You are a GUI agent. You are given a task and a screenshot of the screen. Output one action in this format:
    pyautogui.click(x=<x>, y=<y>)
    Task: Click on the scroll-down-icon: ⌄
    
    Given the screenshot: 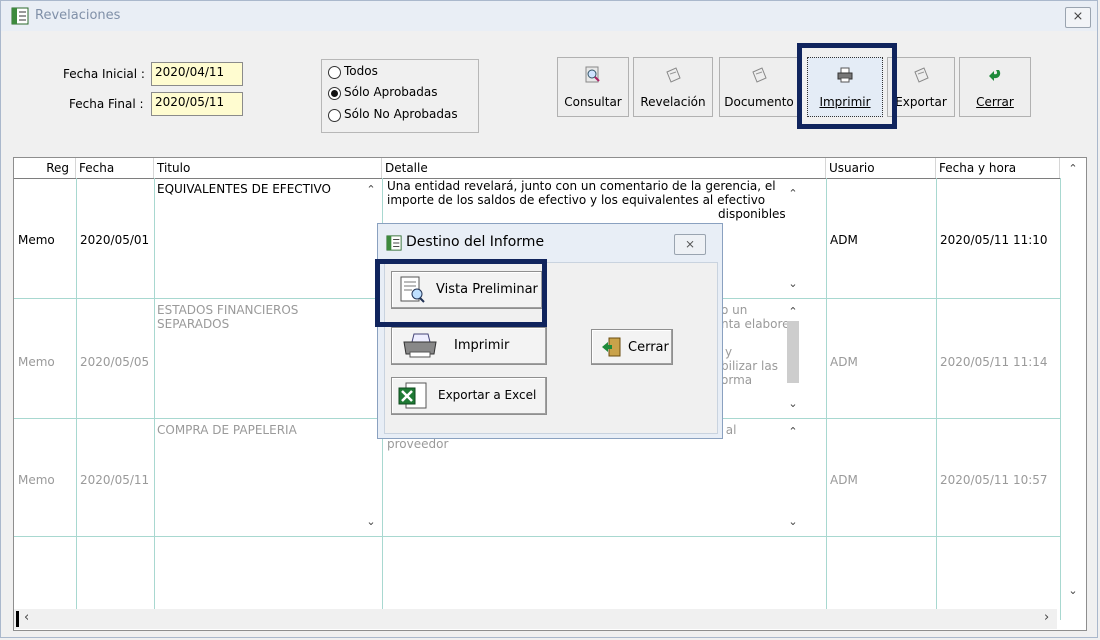 What is the action you would take?
    pyautogui.click(x=1073, y=590)
    